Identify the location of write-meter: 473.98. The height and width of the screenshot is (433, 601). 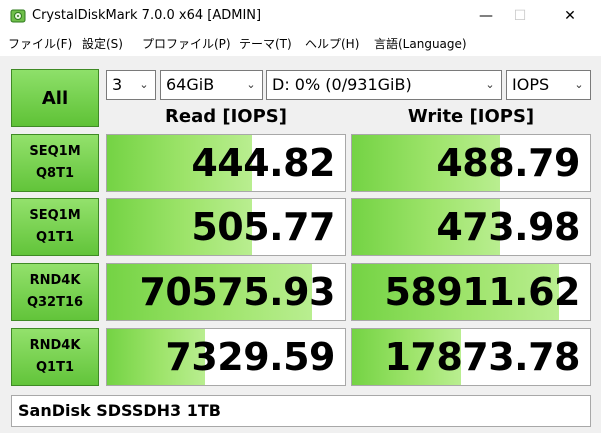
(471, 227).